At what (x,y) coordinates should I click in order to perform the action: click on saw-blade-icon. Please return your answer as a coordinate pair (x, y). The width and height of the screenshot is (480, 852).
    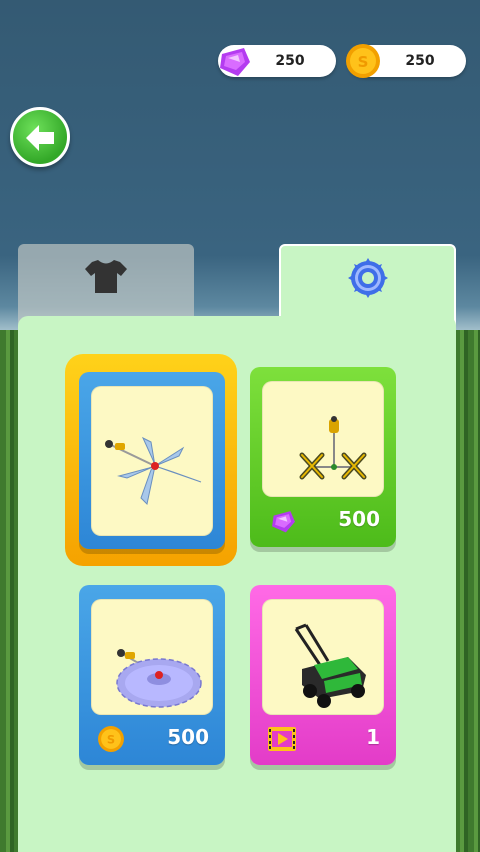
    Looking at the image, I should click on (367, 278).